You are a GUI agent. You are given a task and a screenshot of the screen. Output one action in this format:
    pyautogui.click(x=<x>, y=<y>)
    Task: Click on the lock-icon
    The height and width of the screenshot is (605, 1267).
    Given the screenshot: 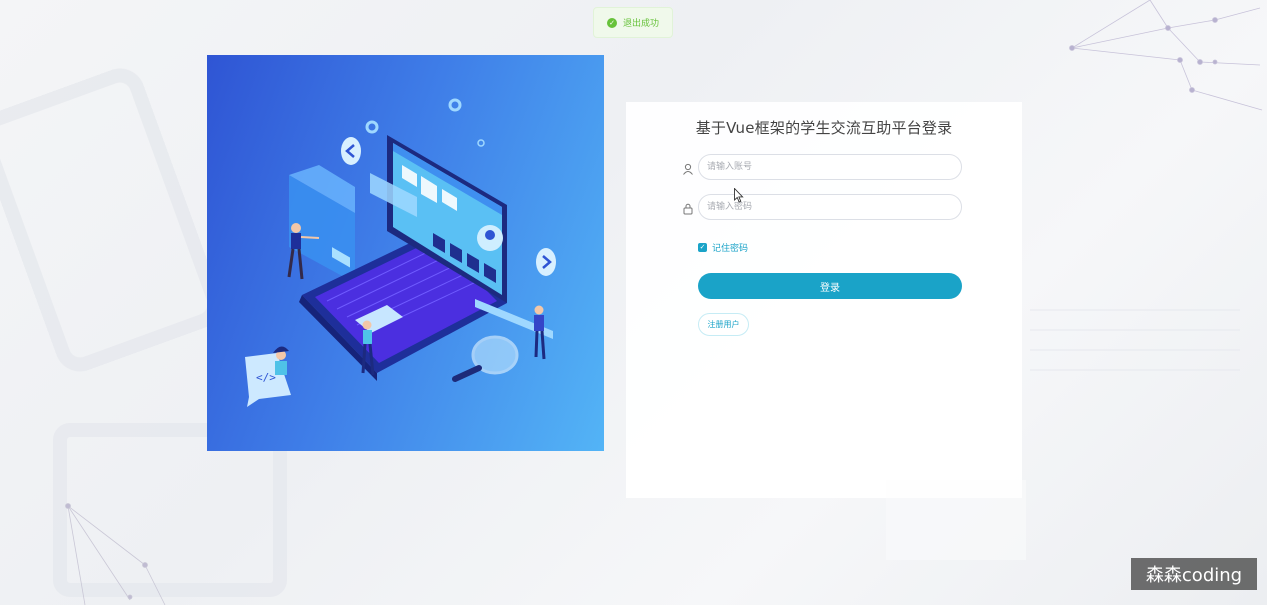 What is the action you would take?
    pyautogui.click(x=688, y=207)
    